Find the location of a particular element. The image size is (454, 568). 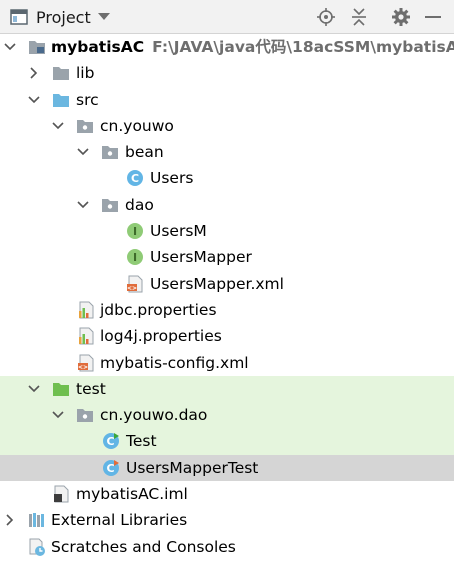

tree-item-label: bean is located at coordinates (144, 152).